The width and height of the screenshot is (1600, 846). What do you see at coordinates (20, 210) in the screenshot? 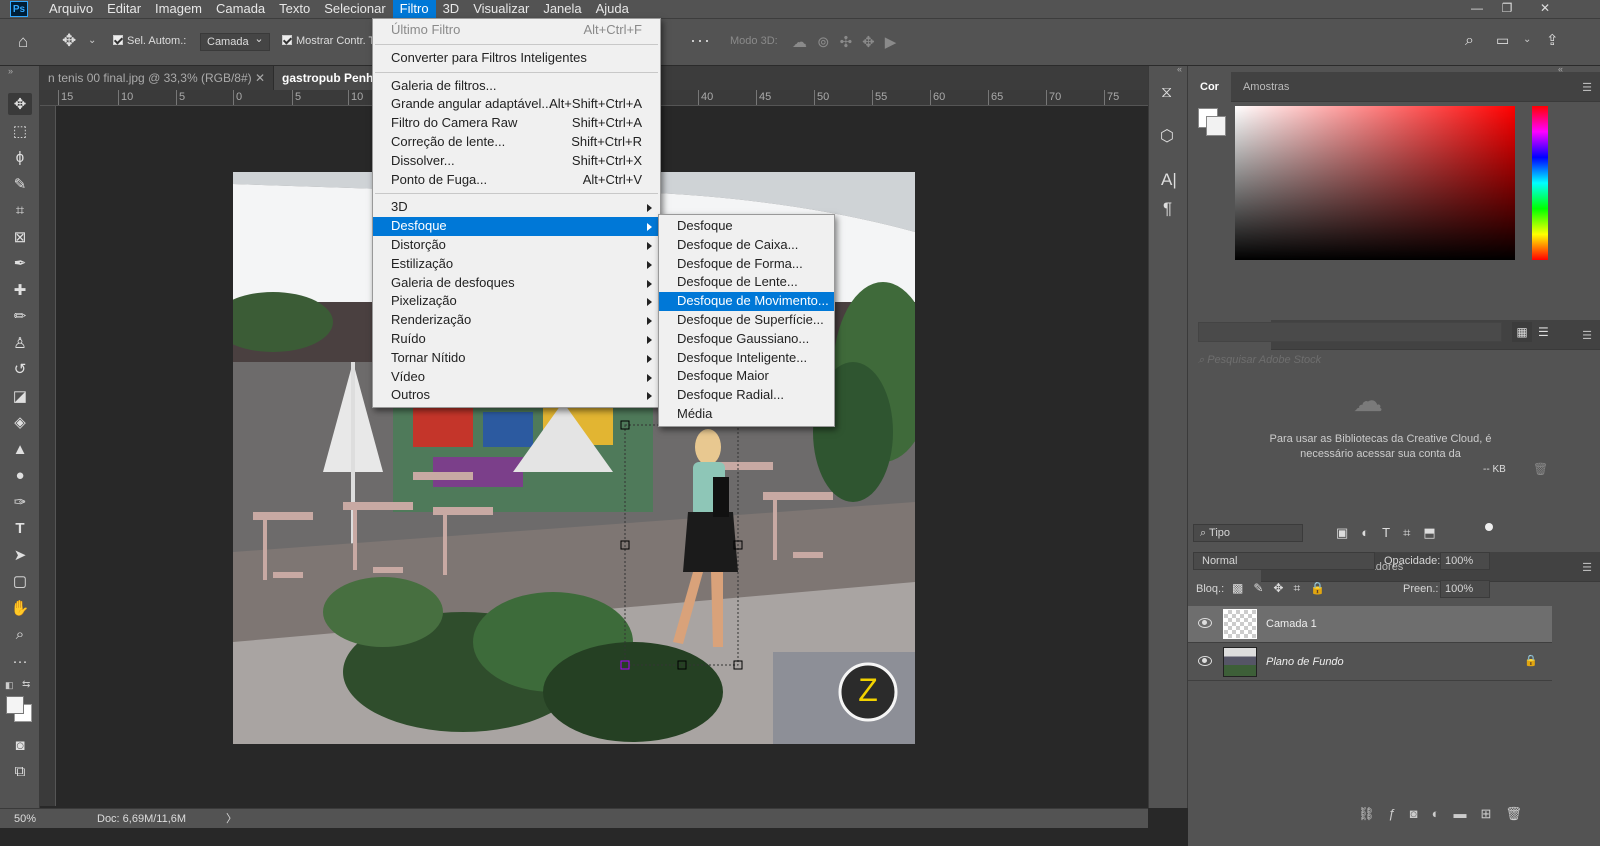
I see `crop-tool-icon: ⌗` at bounding box center [20, 210].